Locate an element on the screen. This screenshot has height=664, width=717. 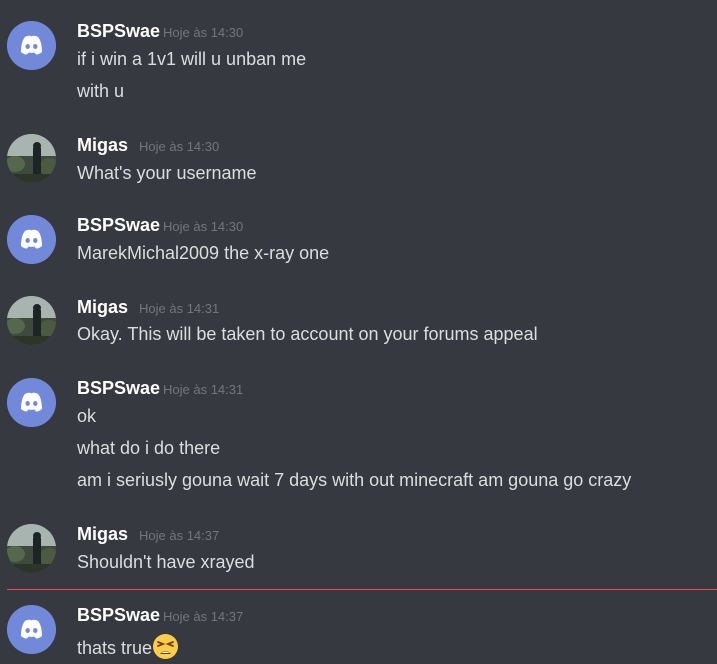
message-text: Shouldn't have xrayed is located at coordinates (166, 562).